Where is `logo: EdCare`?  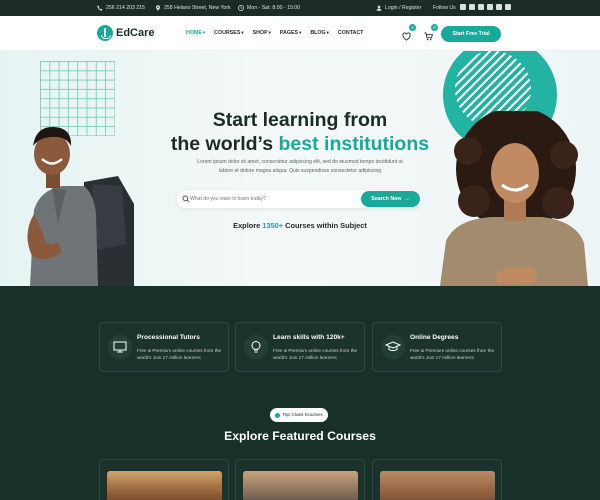 logo: EdCare is located at coordinates (126, 33).